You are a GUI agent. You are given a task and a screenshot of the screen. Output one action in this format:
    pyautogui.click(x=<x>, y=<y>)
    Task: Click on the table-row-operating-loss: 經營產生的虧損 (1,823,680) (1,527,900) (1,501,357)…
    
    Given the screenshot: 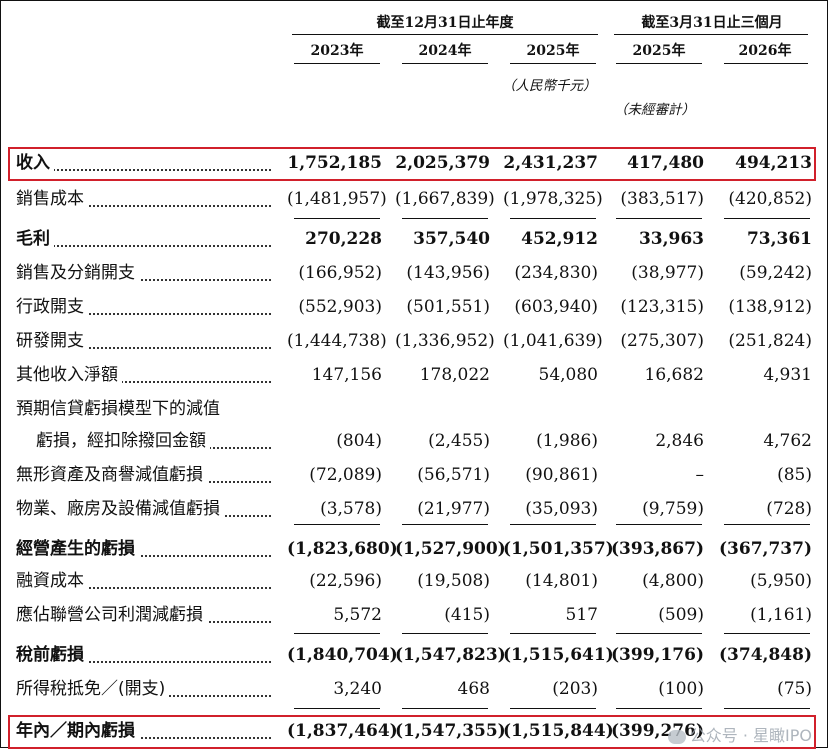 What is the action you would take?
    pyautogui.click(x=416, y=549)
    